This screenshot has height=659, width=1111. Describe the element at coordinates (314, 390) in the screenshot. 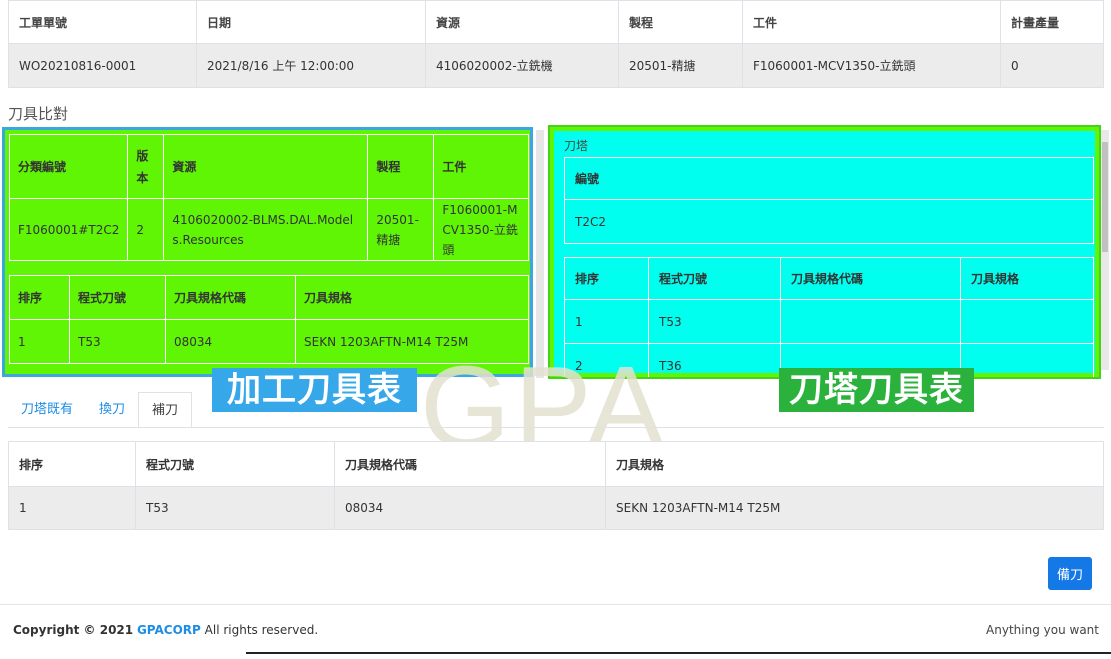

I see `machining-tool-list-label: 加工刀具表` at that location.